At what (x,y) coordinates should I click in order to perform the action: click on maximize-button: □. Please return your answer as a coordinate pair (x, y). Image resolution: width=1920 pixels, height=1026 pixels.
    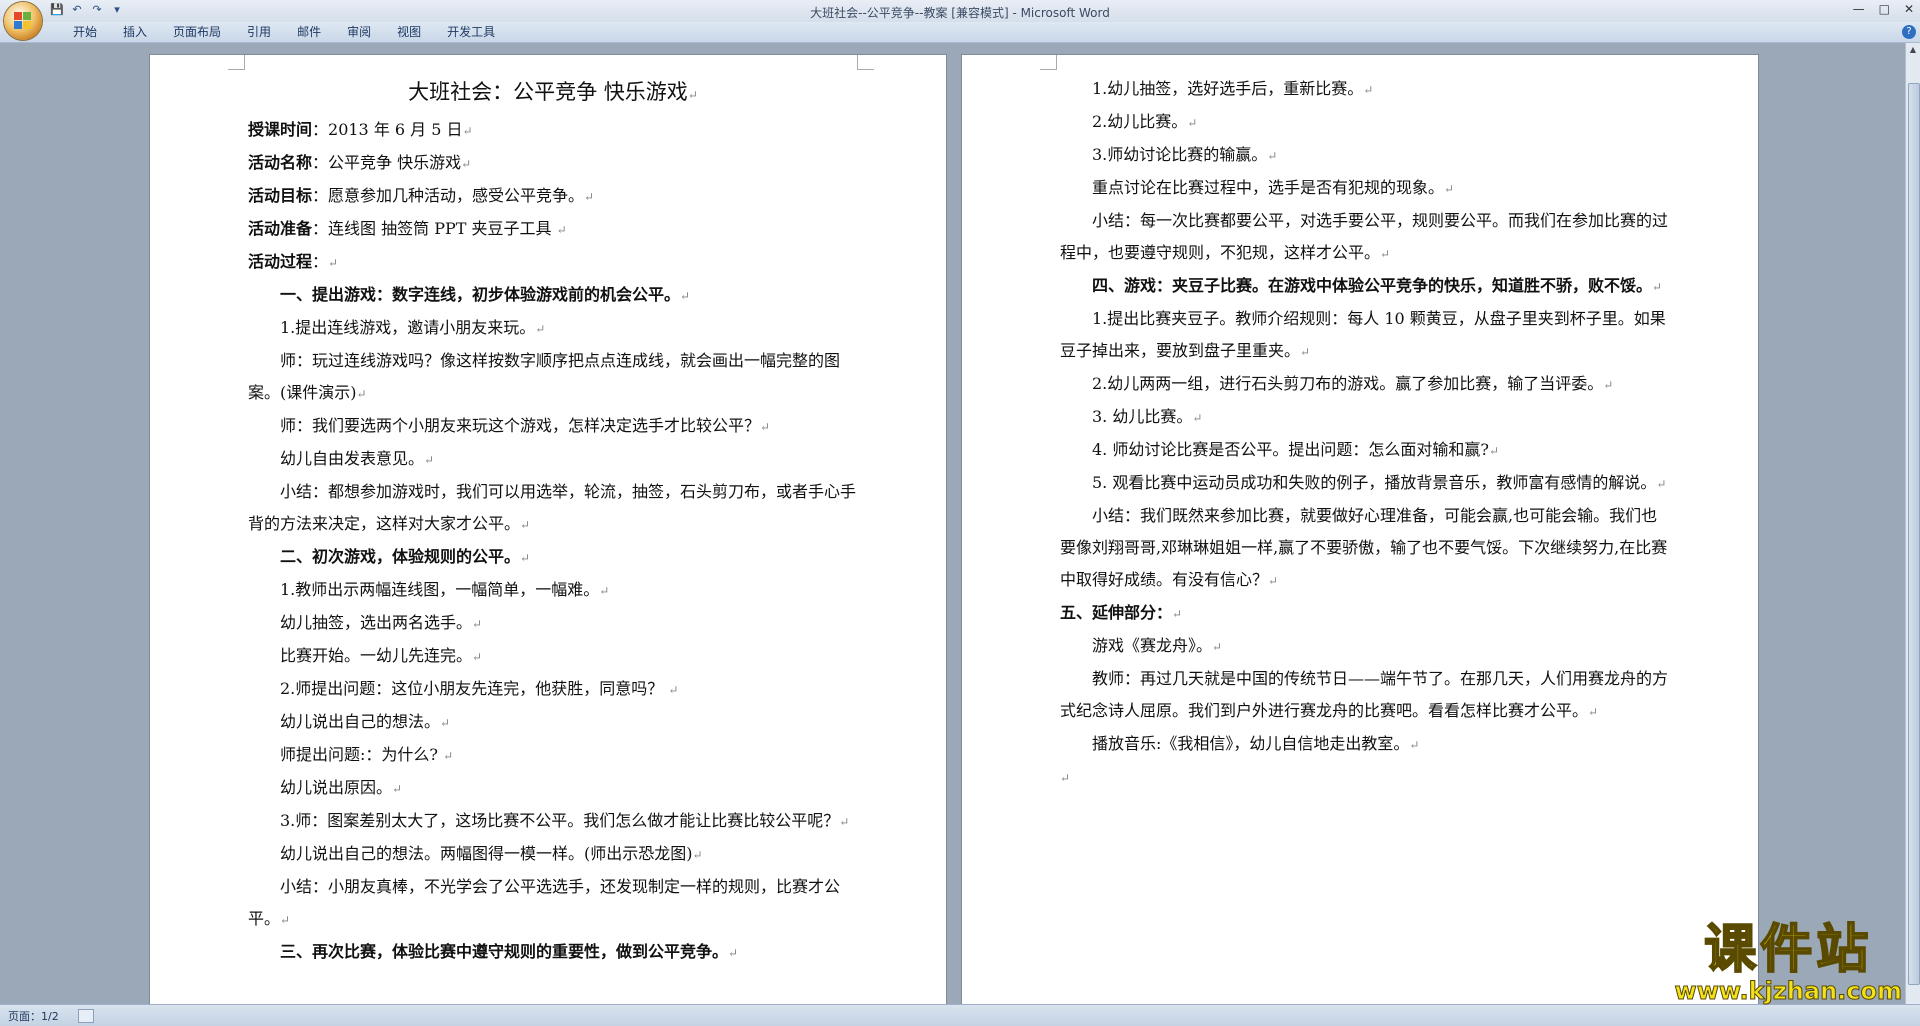
    Looking at the image, I should click on (1884, 9).